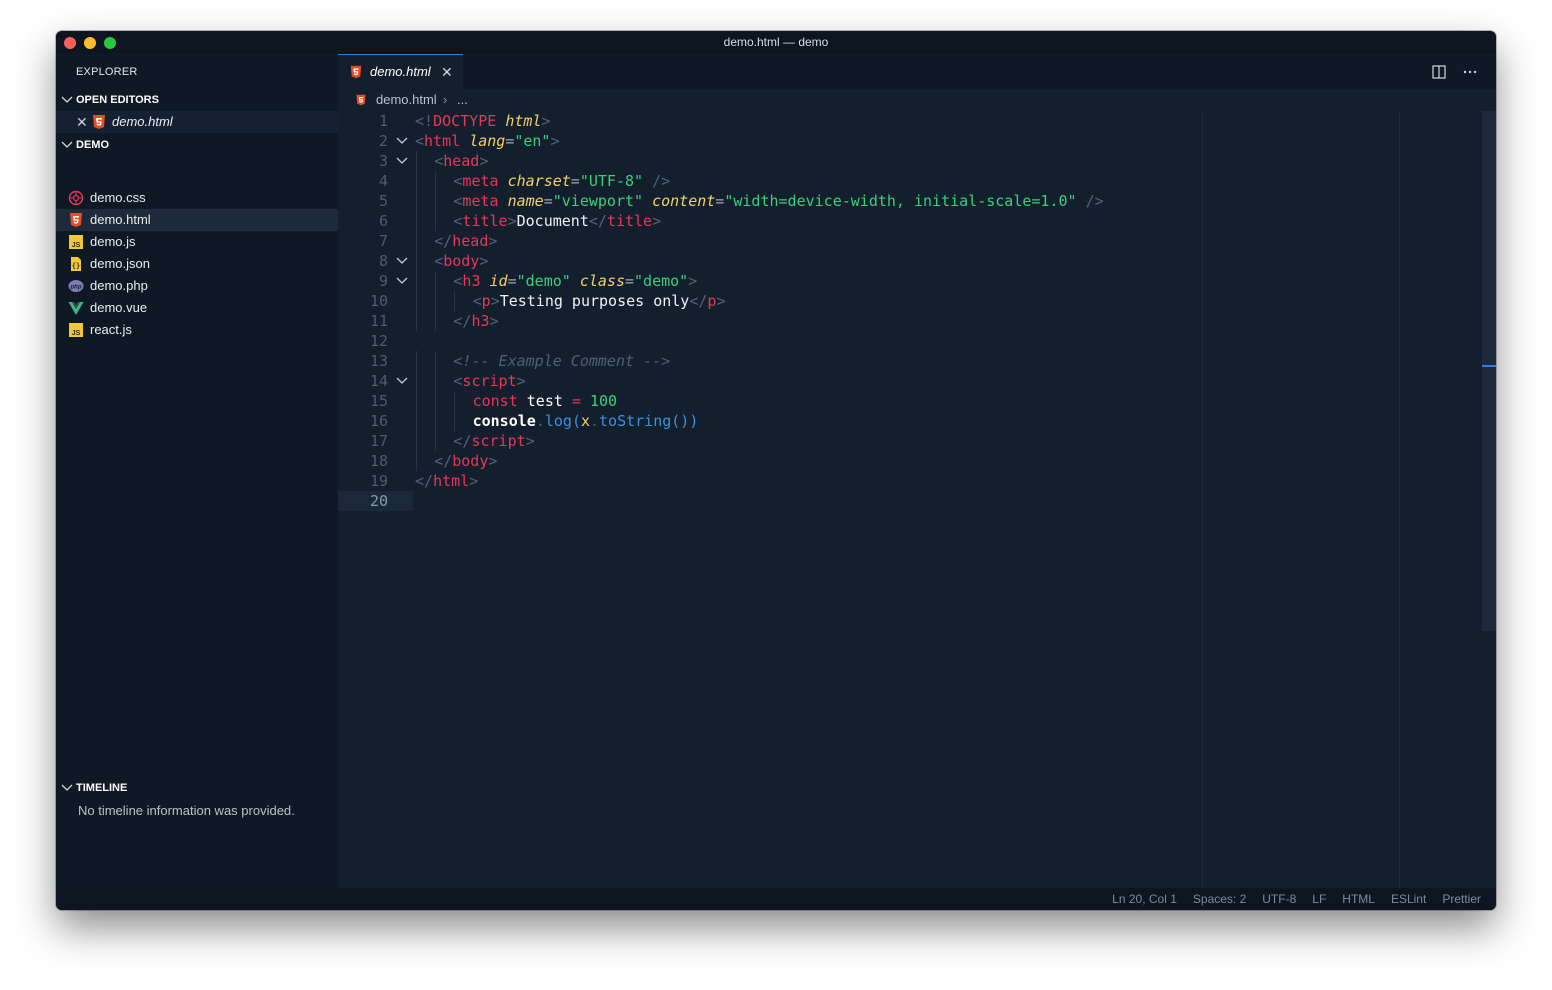 The image size is (1552, 990). I want to click on file-label: demo.json, so click(120, 263).